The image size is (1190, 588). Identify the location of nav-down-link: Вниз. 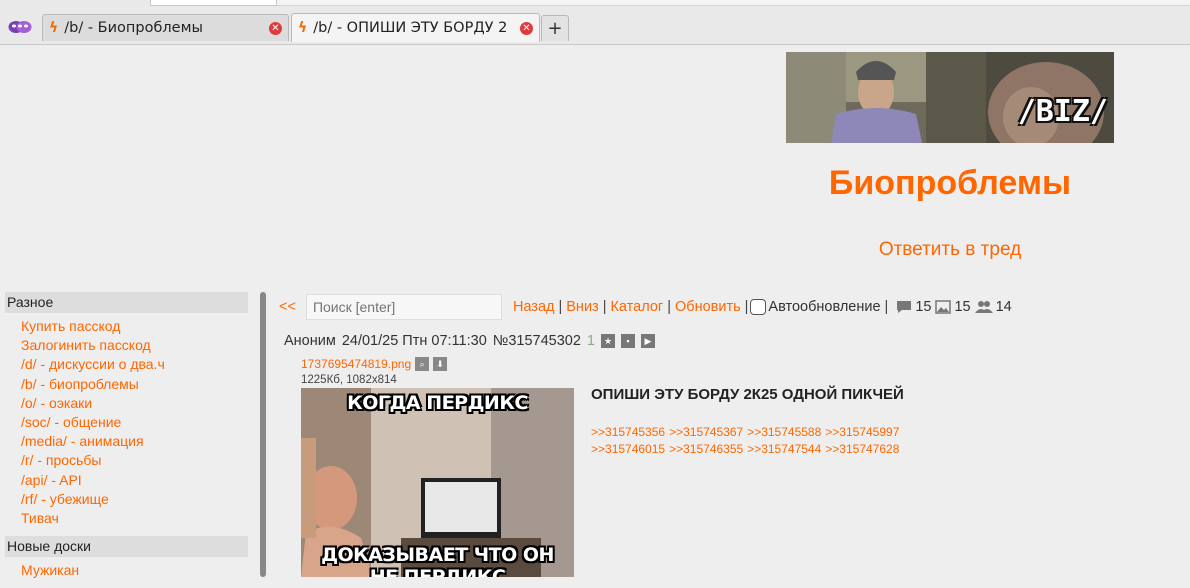
(582, 307).